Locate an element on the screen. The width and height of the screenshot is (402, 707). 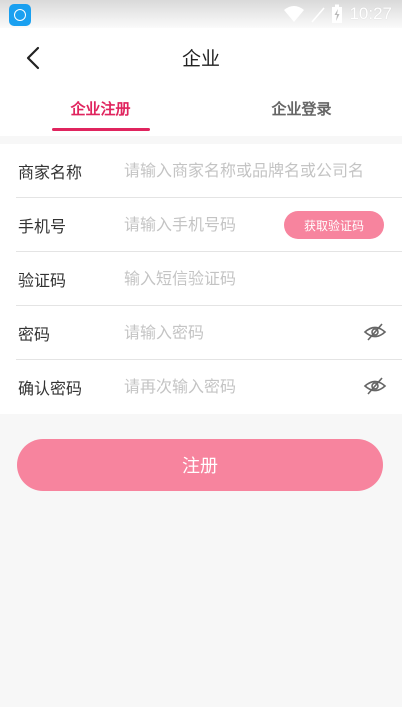
password-input is located at coordinates (234, 332).